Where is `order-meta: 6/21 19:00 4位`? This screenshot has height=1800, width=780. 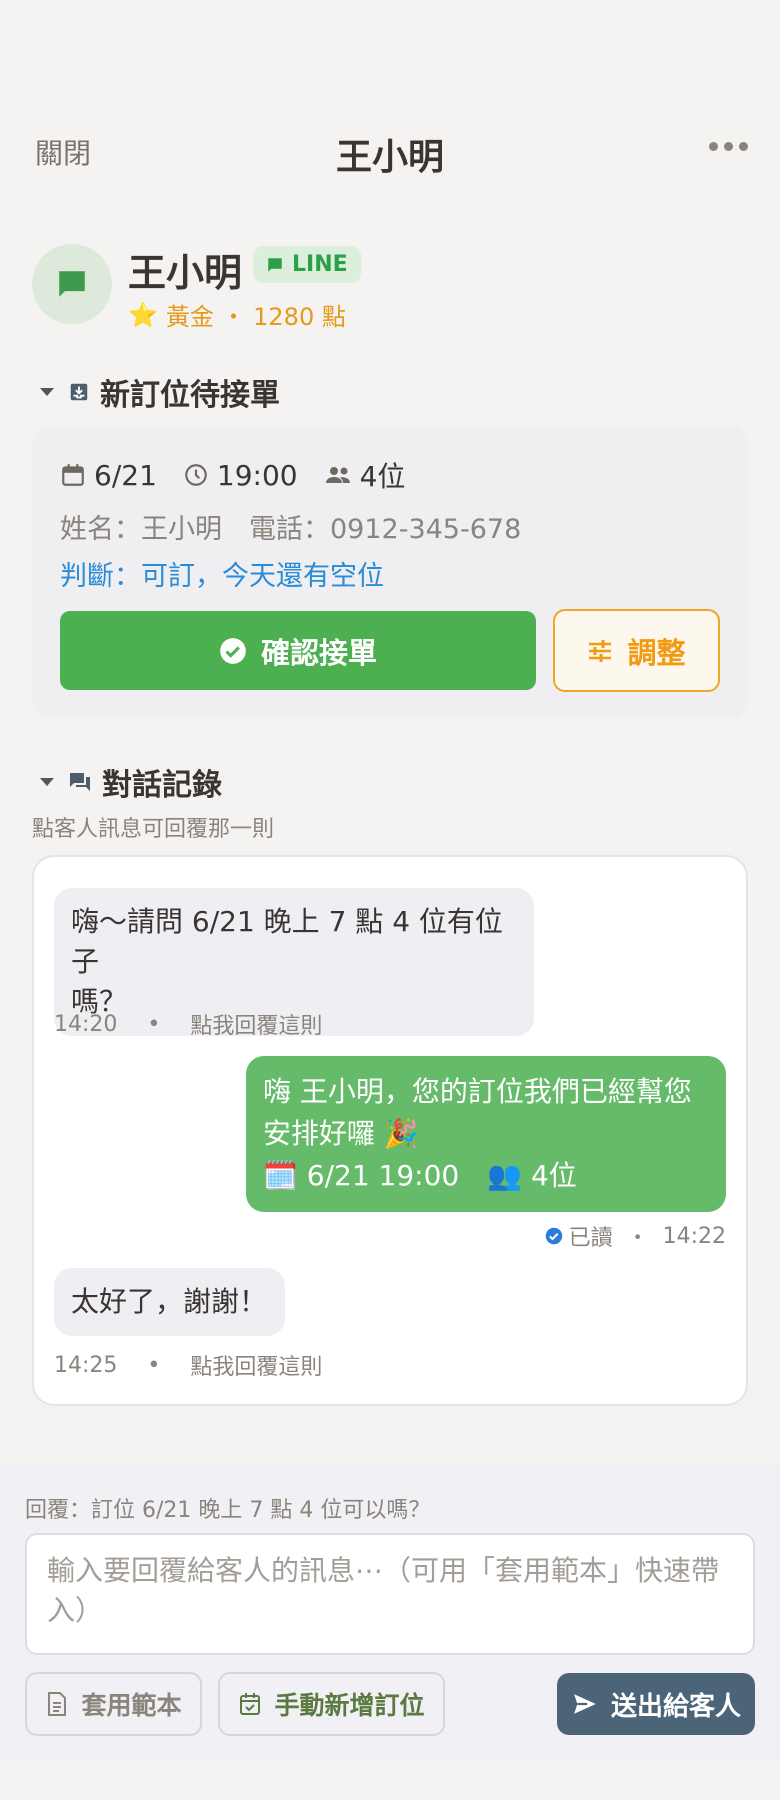 order-meta: 6/21 19:00 4位 is located at coordinates (245, 475).